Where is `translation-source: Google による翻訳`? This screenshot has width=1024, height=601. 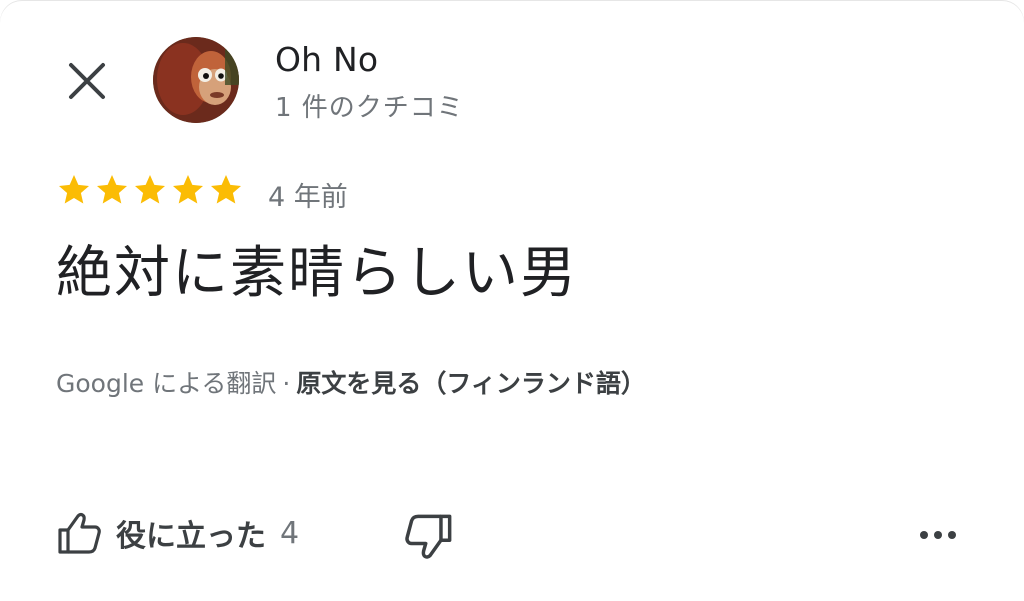 translation-source: Google による翻訳 is located at coordinates (166, 383).